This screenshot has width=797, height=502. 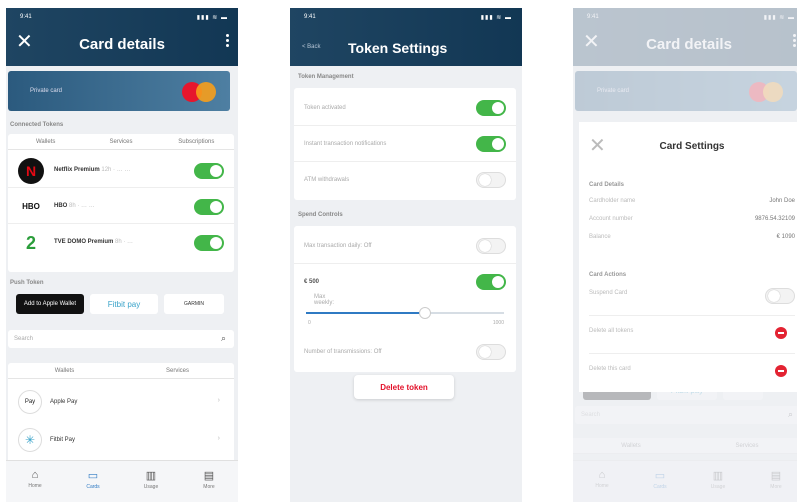 I want to click on status-time: 9:41, so click(x=593, y=17).